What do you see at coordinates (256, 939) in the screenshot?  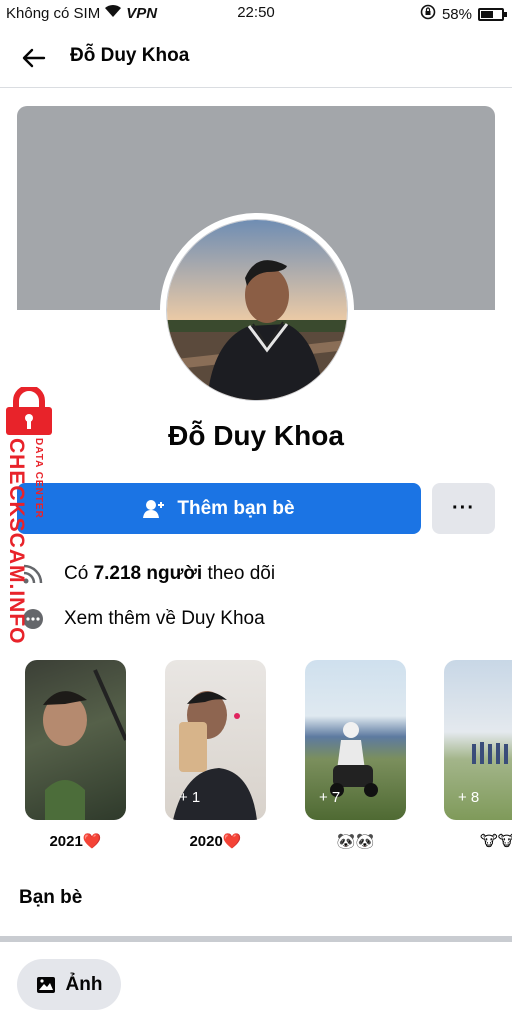 I see `section-divider` at bounding box center [256, 939].